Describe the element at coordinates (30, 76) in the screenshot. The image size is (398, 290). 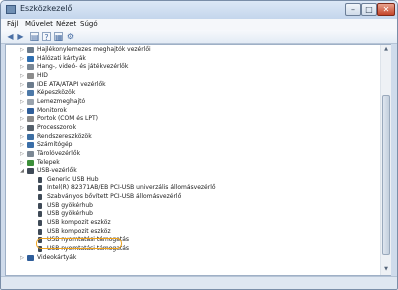
I see `hid-icon` at that location.